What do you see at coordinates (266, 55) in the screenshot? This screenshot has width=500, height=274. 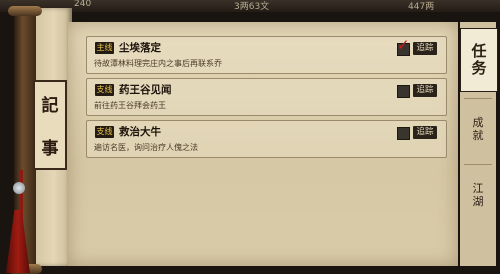 I see `quest-row: 主线 尘埃落定 待故潭林料理完庄内之事后再联系乔 ✓ 追踪` at bounding box center [266, 55].